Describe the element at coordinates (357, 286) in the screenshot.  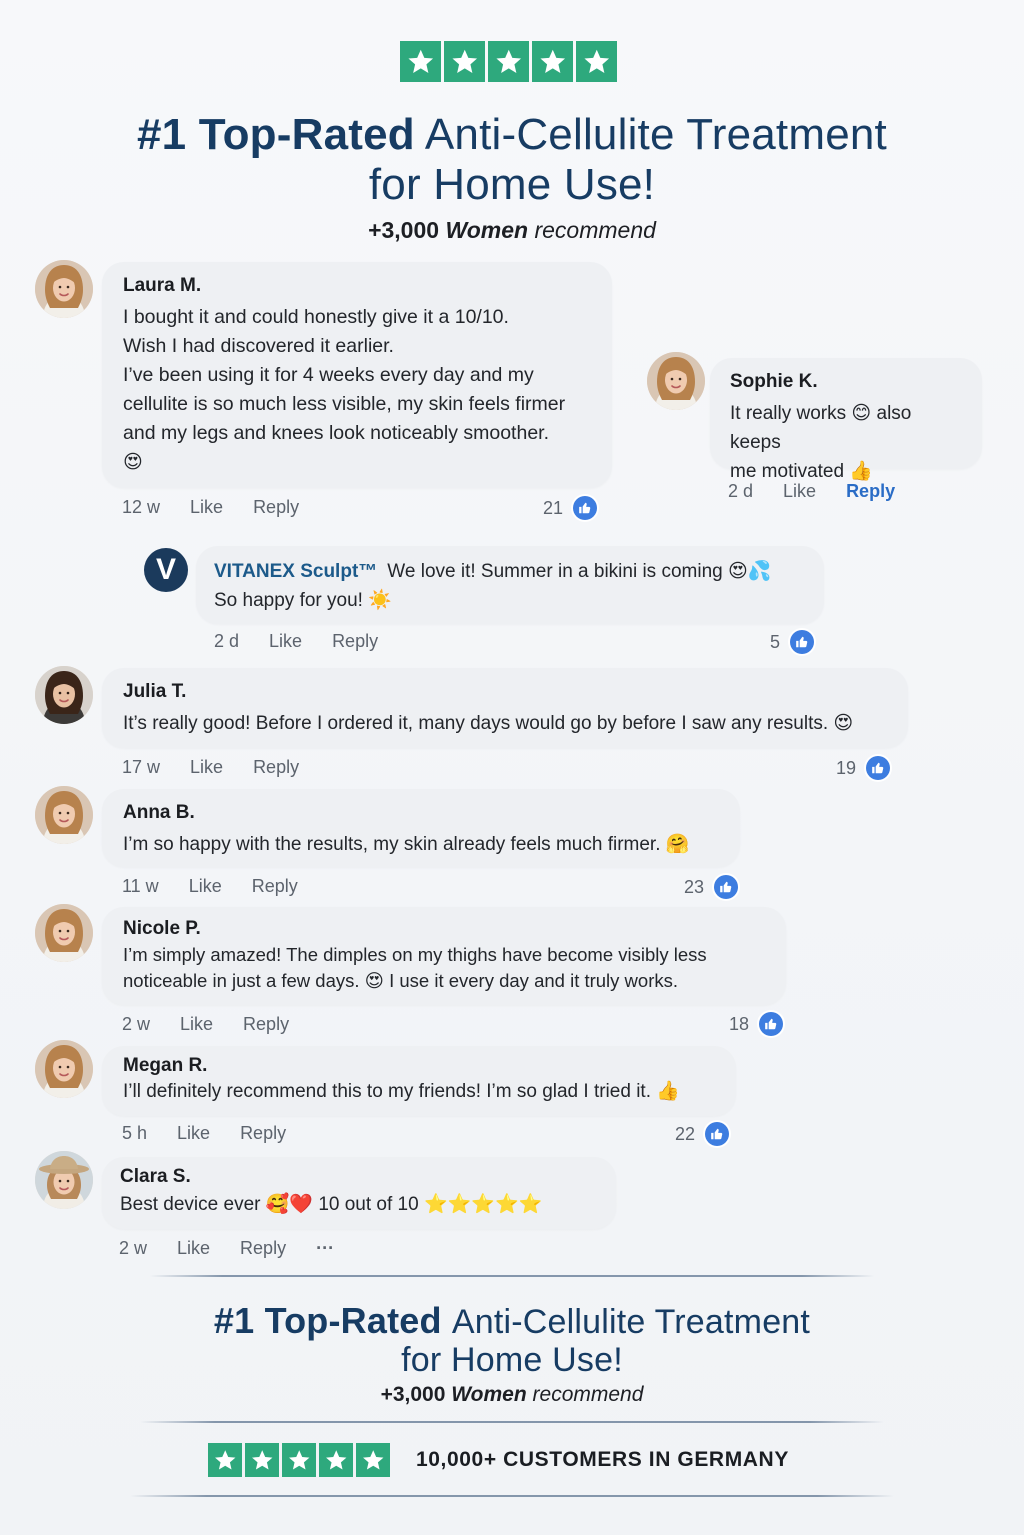
I see `comment-author: Laura M.` at that location.